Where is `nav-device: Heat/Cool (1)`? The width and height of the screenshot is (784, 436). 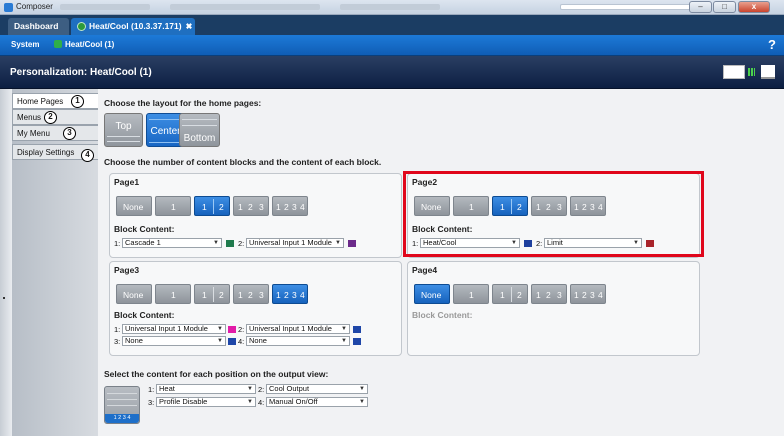
nav-device: Heat/Cool (1) is located at coordinates (84, 44).